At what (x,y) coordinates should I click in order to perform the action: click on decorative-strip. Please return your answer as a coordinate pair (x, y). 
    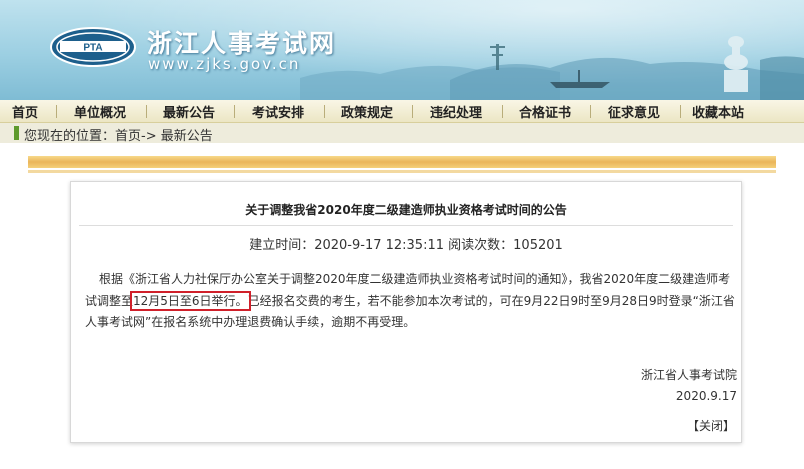
    Looking at the image, I should click on (402, 162).